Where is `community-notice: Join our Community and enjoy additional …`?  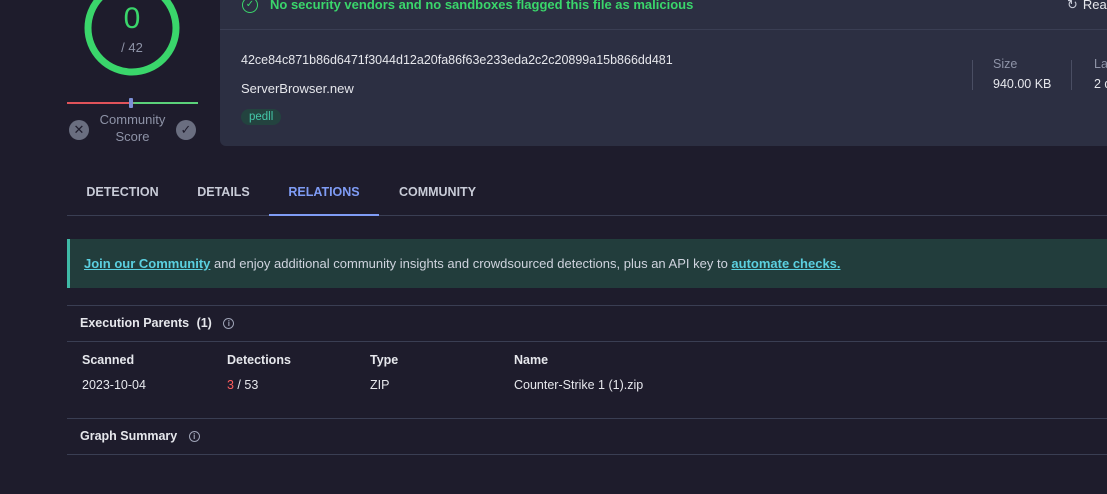 community-notice: Join our Community and enjoy additional … is located at coordinates (587, 263).